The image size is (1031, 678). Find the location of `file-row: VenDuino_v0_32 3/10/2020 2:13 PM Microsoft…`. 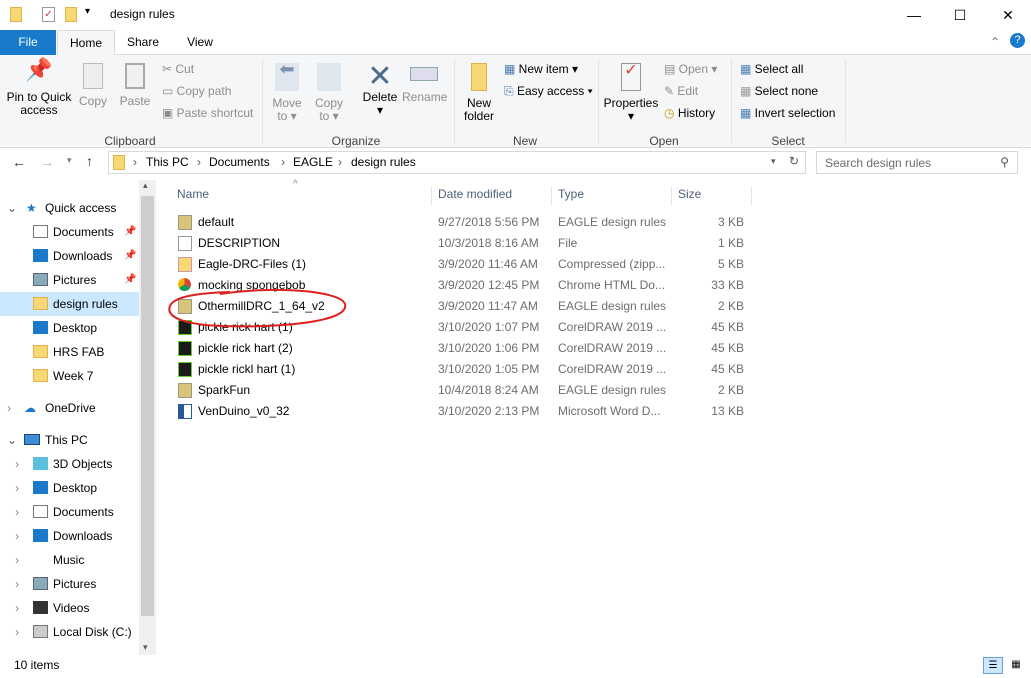

file-row: VenDuino_v0_32 3/10/2020 2:13 PM Microsoft… is located at coordinates (463, 411).